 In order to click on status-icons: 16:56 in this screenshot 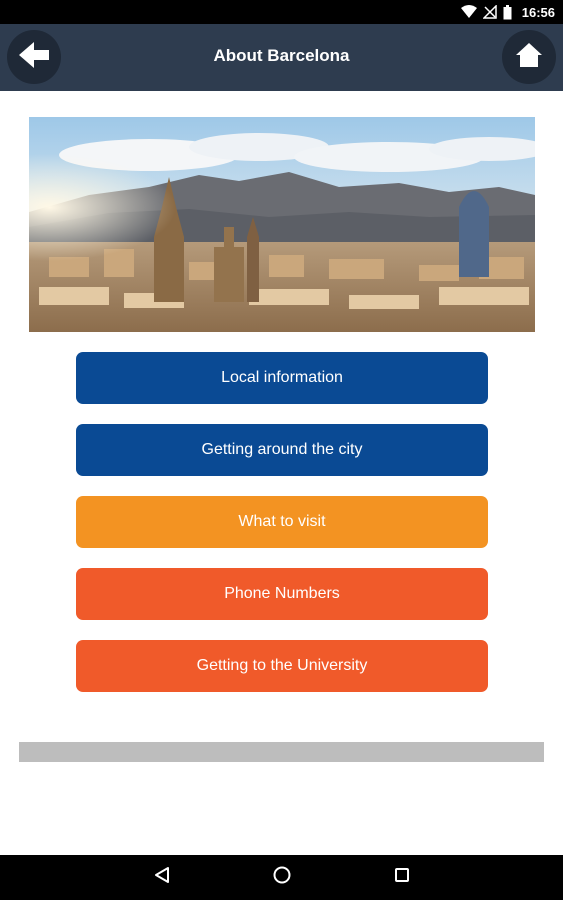, I will do `click(507, 12)`.